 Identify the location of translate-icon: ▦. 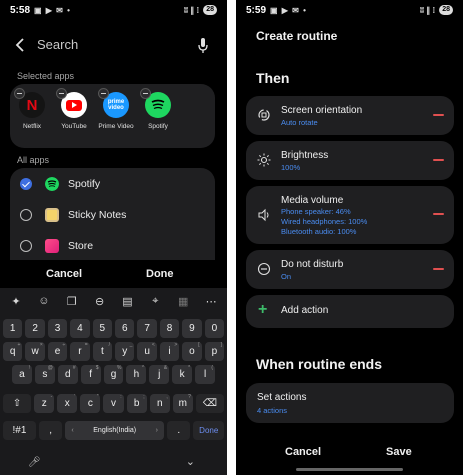
(183, 301).